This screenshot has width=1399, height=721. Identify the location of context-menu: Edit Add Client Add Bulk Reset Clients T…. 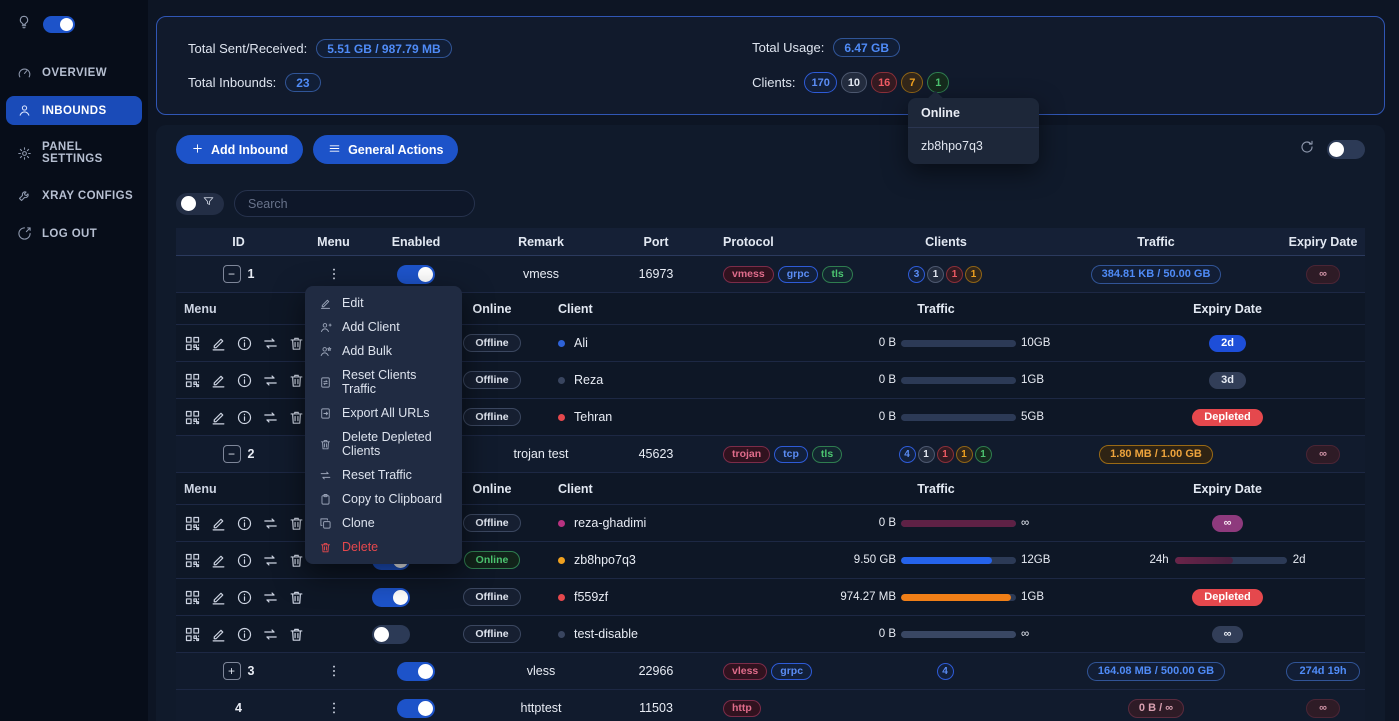
(383, 425).